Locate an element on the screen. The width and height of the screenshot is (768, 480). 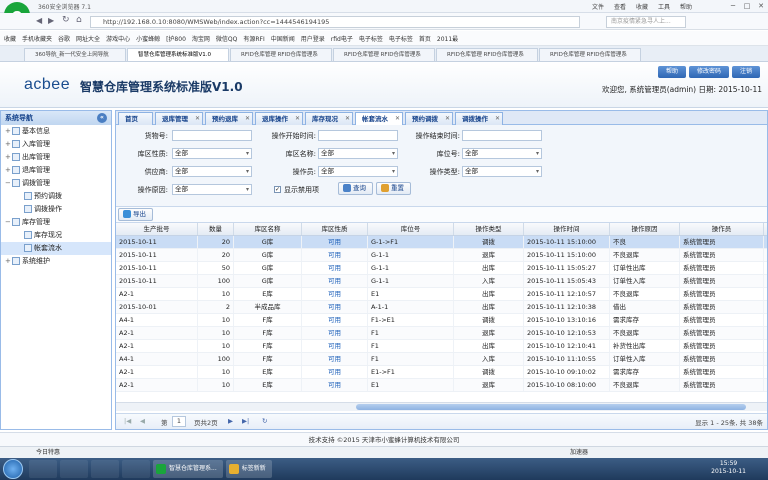
op-type-select: 全部 is located at coordinates (502, 171).